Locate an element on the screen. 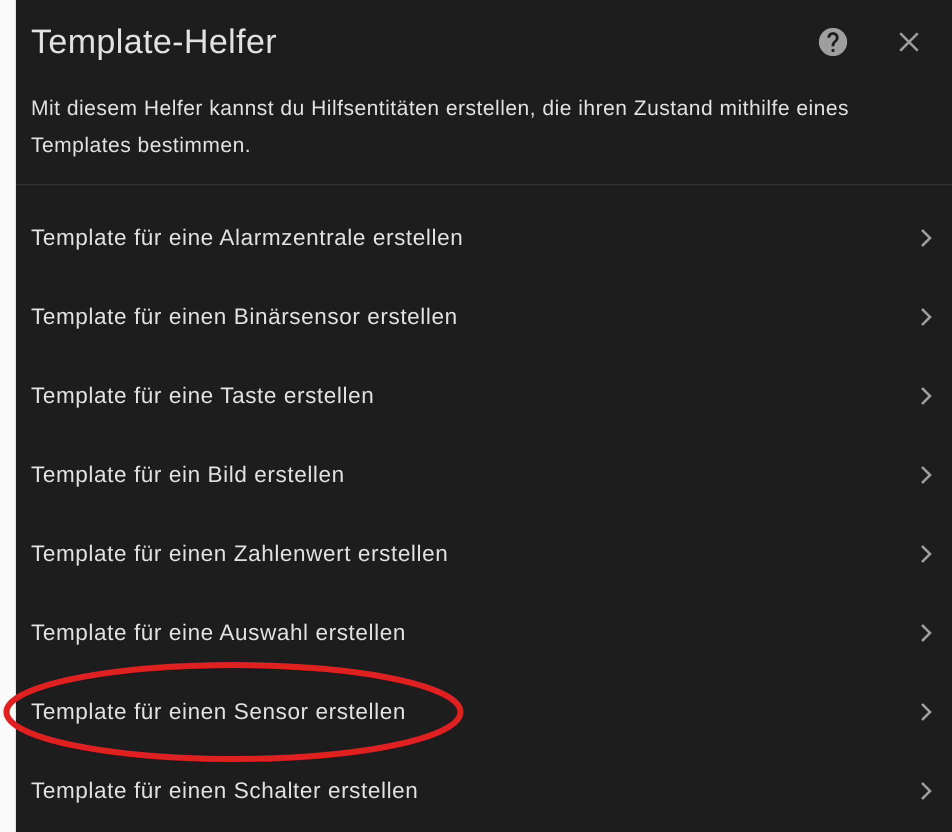 The image size is (952, 832). template-option: Template für einen Schalter erstellen is located at coordinates (484, 790).